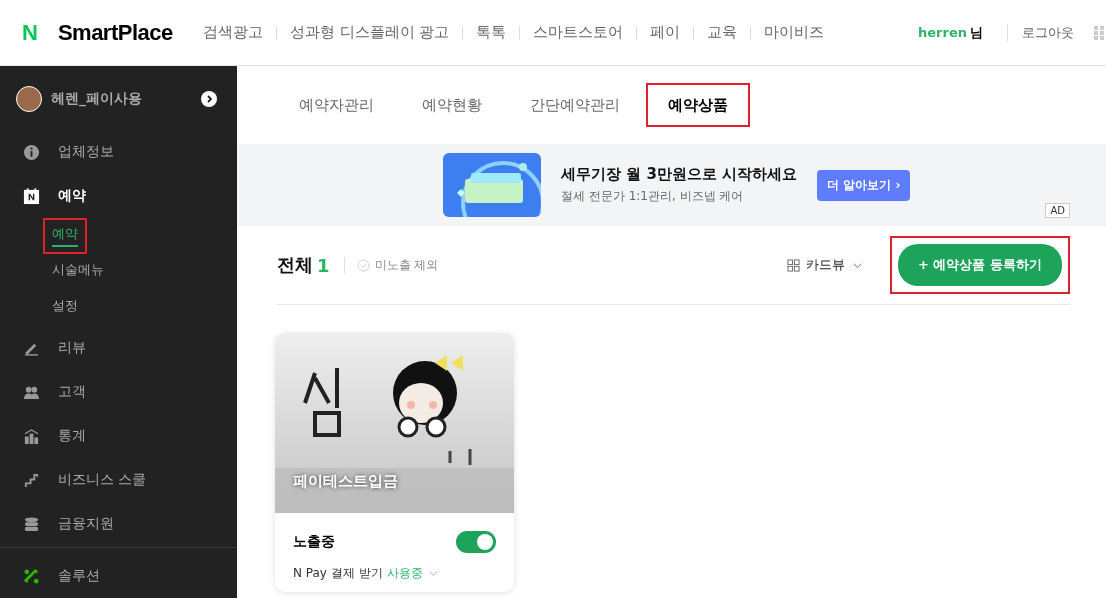 The width and height of the screenshot is (1106, 598). I want to click on logo-text: SmartPlace, so click(115, 32).